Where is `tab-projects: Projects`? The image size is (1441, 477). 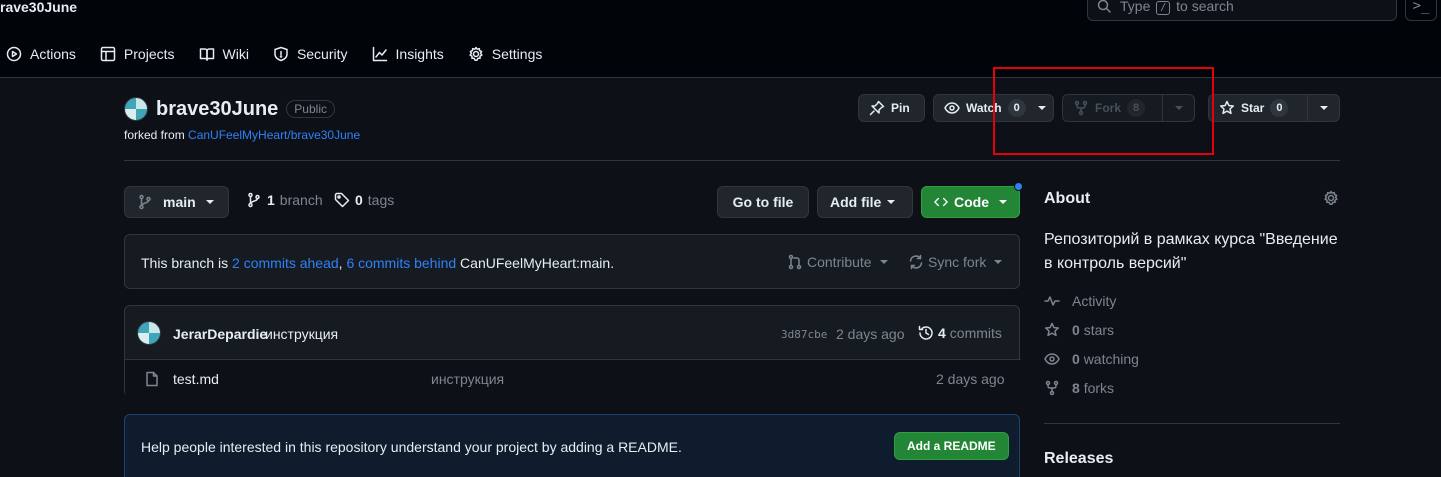 tab-projects: Projects is located at coordinates (138, 54).